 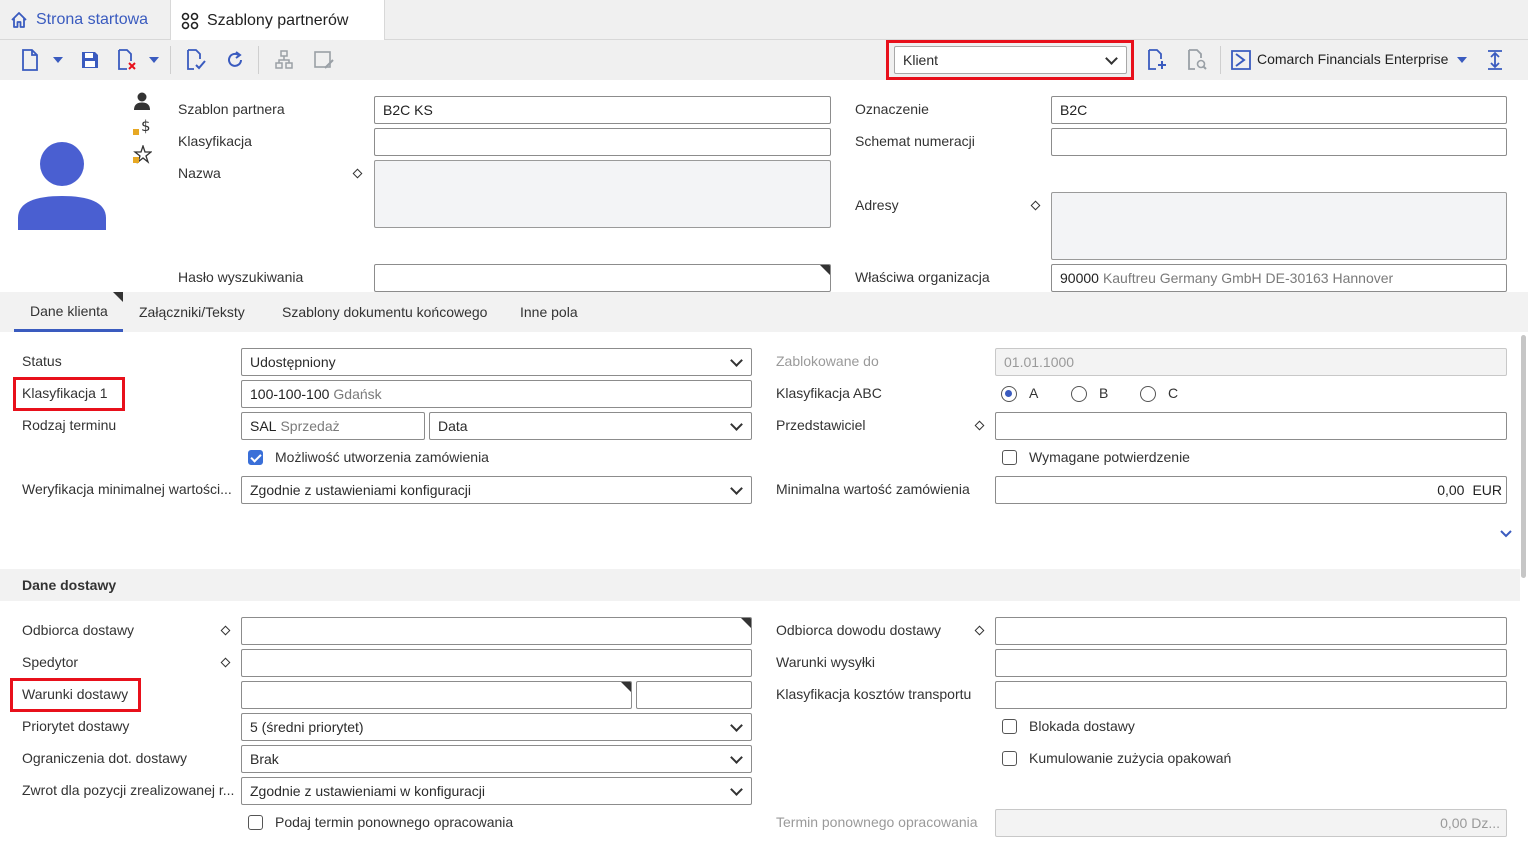 What do you see at coordinates (694, 695) in the screenshot?
I see `delivery-terms-extra-field` at bounding box center [694, 695].